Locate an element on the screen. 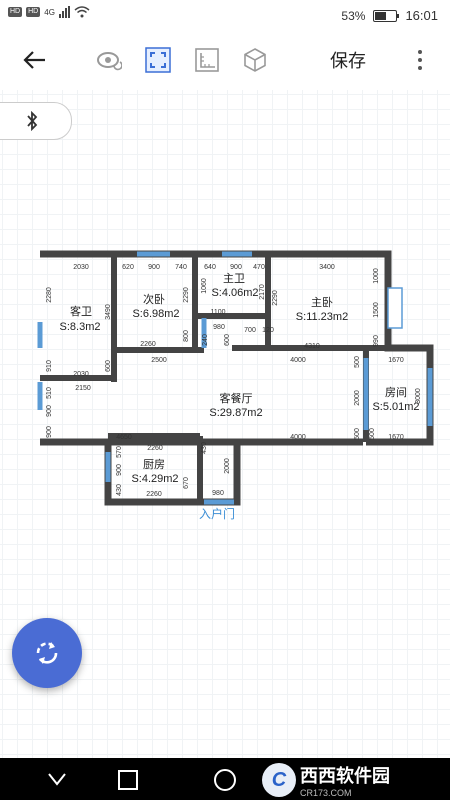 The height and width of the screenshot is (800, 450). entrance-label: 入户门 is located at coordinates (217, 513).